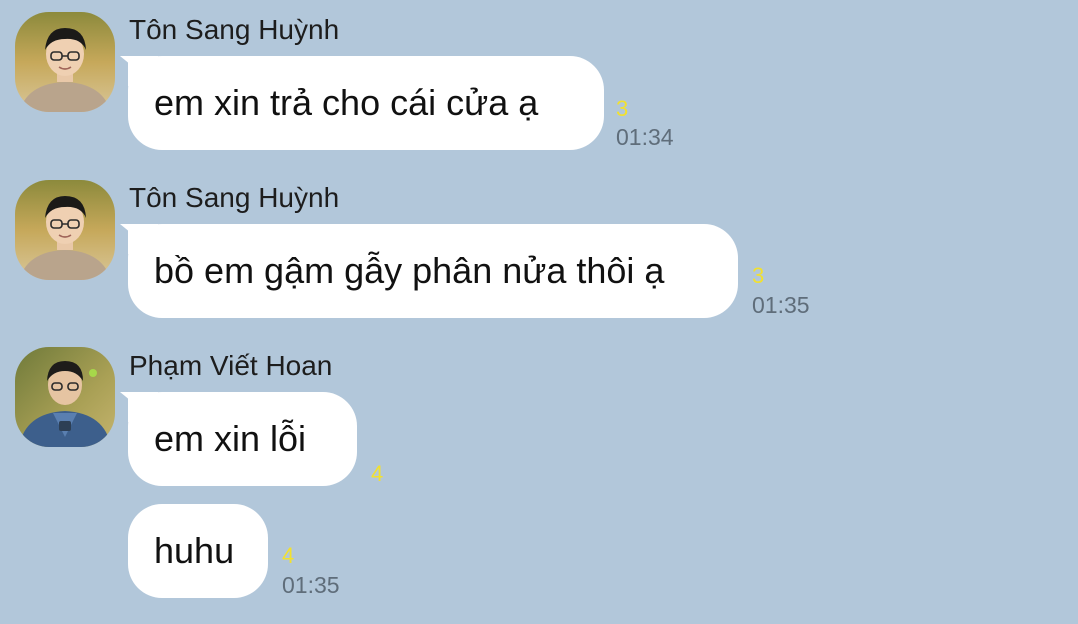  I want to click on message-bubble: huhu, so click(198, 551).